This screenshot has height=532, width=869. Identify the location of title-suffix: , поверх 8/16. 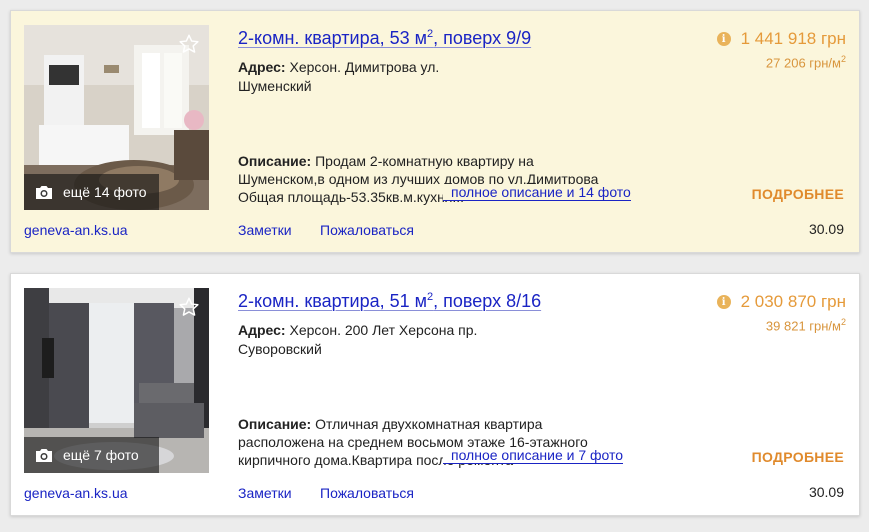
(487, 301).